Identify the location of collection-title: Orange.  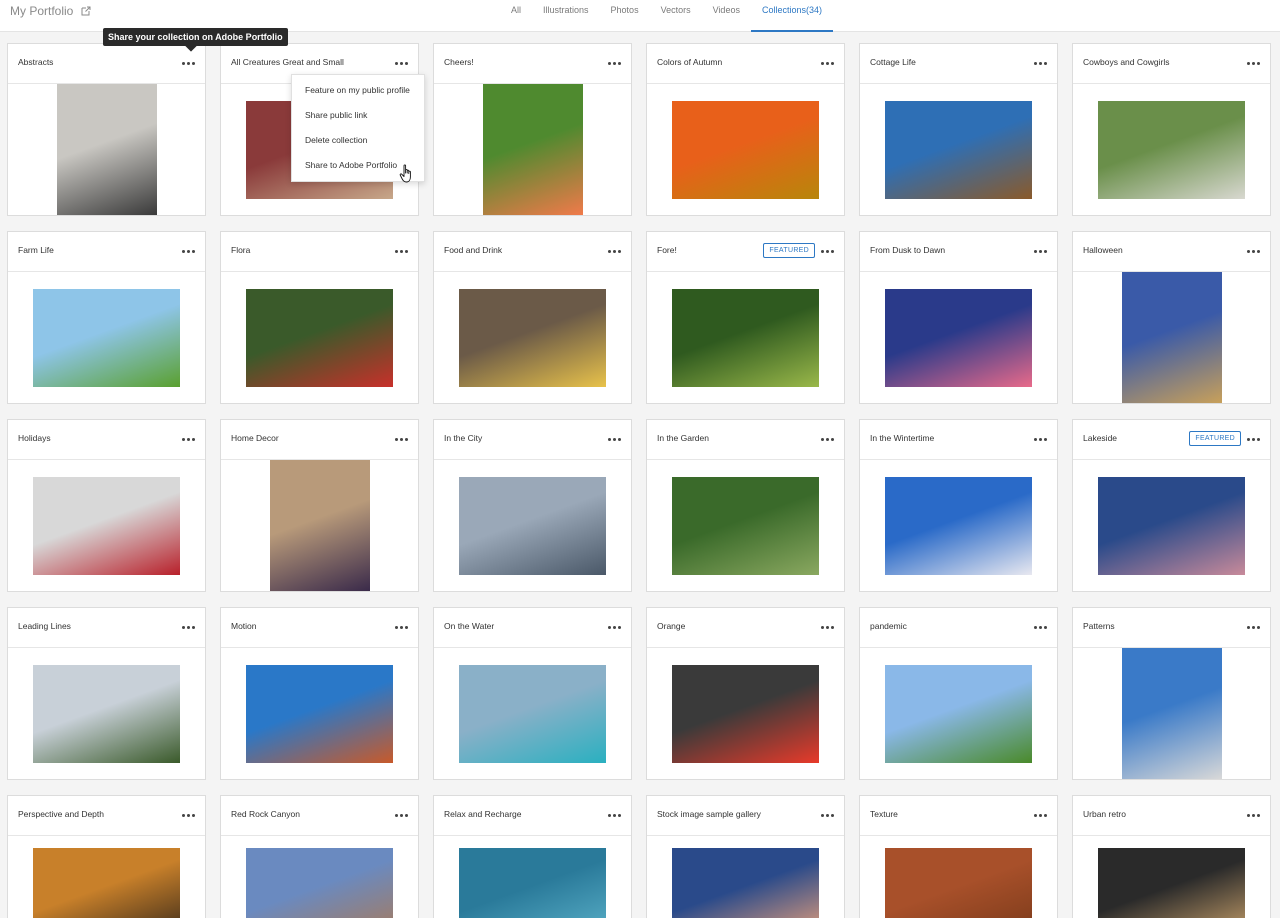
(671, 626).